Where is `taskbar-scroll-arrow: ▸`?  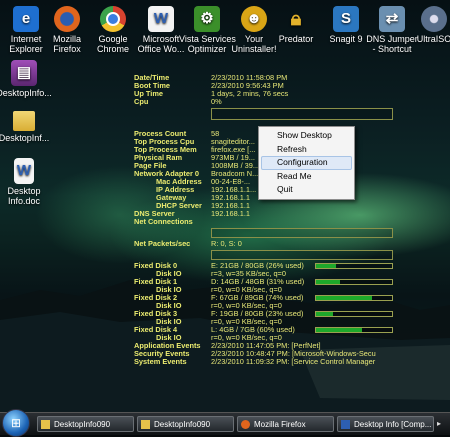
taskbar-scroll-arrow: ▸ is located at coordinates (443, 424).